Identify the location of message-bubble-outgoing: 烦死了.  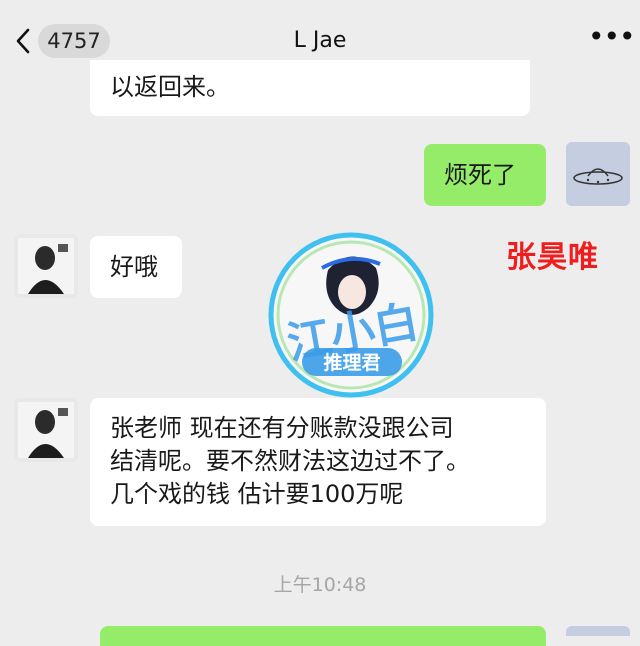
(485, 175).